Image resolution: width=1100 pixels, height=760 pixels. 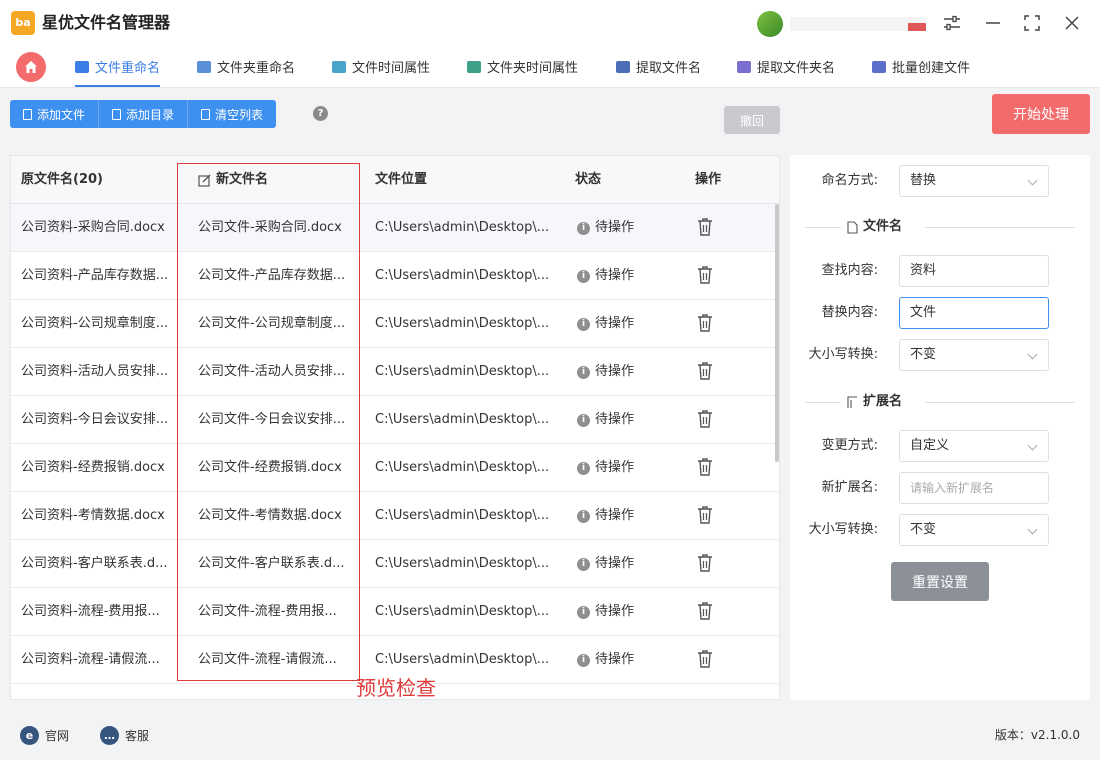 What do you see at coordinates (320, 113) in the screenshot?
I see `help-icon: ?` at bounding box center [320, 113].